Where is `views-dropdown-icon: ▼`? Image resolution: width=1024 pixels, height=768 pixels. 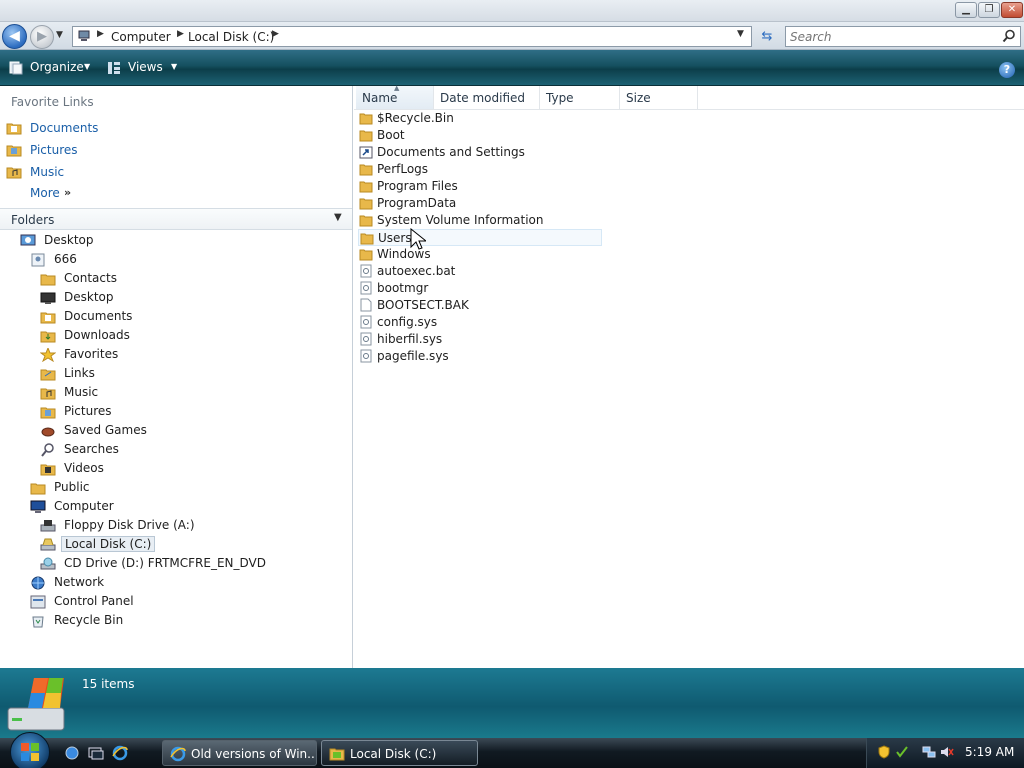 views-dropdown-icon: ▼ is located at coordinates (174, 66).